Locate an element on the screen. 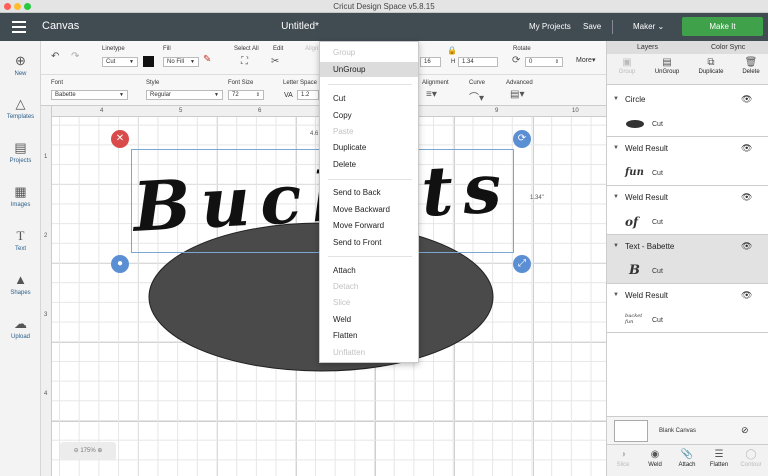  zoom-in-icon: ⊕ is located at coordinates (99, 451).